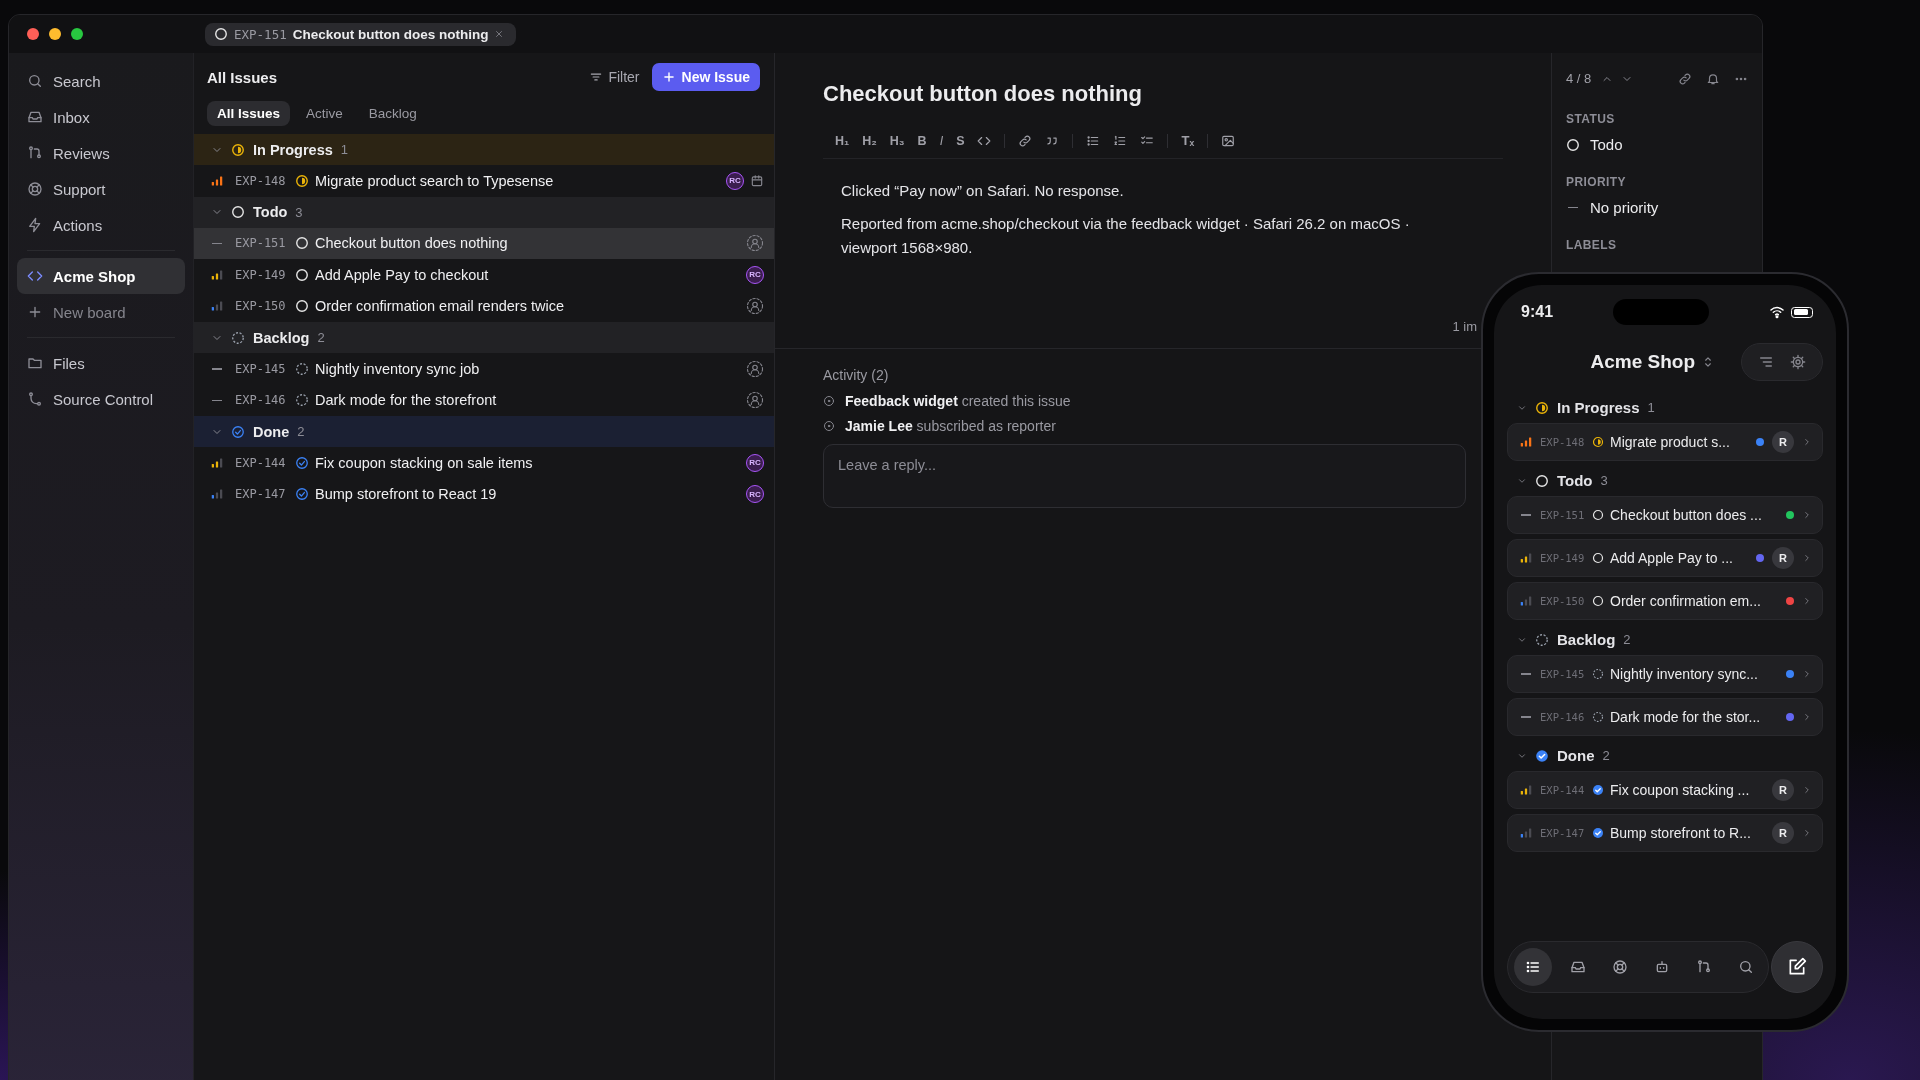 This screenshot has height=1080, width=1920. I want to click on sidebar-item: Source Control, so click(101, 399).